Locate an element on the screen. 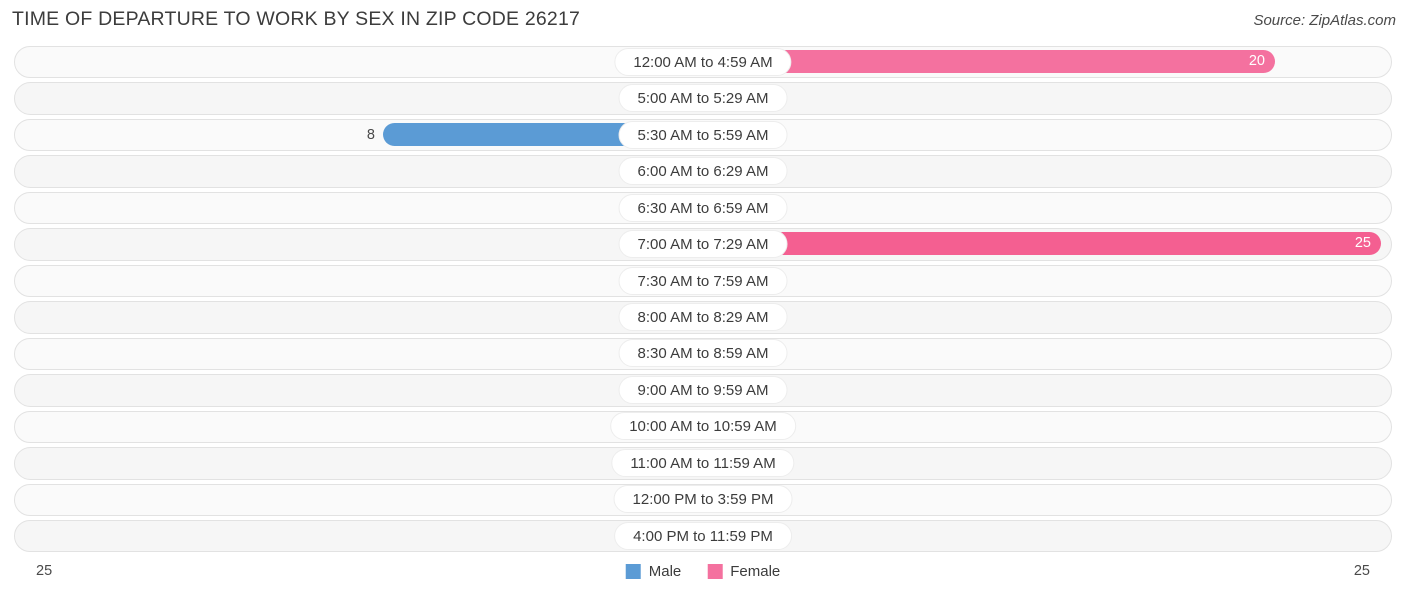  legend-item-female: Female is located at coordinates (743, 571).